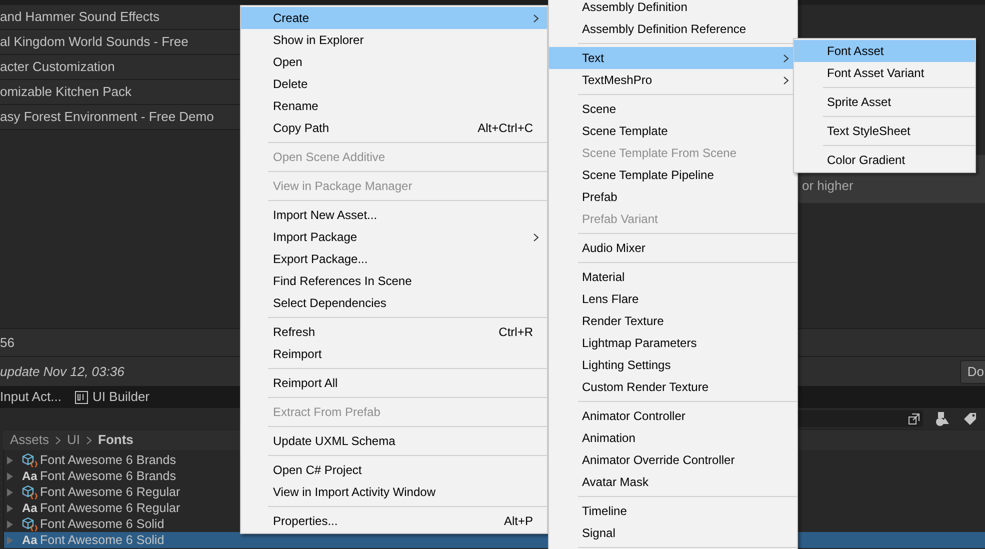  I want to click on menu-item: Prefab Variant, so click(620, 219).